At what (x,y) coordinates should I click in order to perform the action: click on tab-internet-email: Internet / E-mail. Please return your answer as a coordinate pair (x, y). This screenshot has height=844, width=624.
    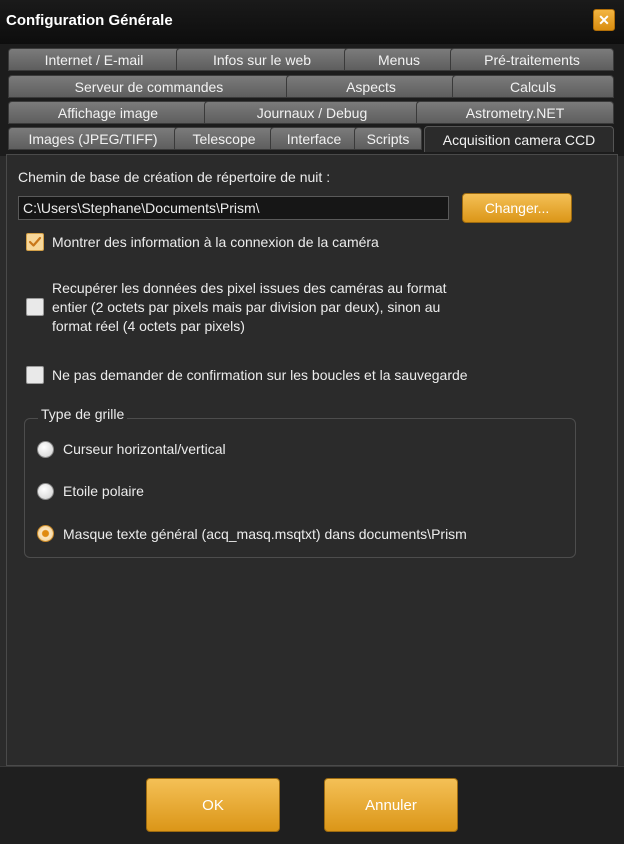
    Looking at the image, I should click on (94, 59).